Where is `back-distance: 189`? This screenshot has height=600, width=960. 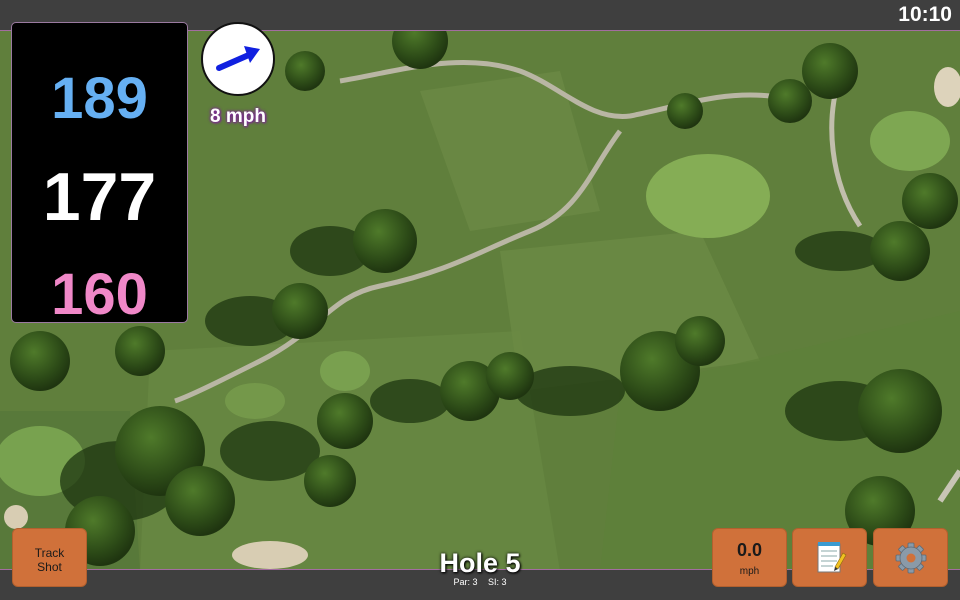
back-distance: 189 is located at coordinates (99, 98).